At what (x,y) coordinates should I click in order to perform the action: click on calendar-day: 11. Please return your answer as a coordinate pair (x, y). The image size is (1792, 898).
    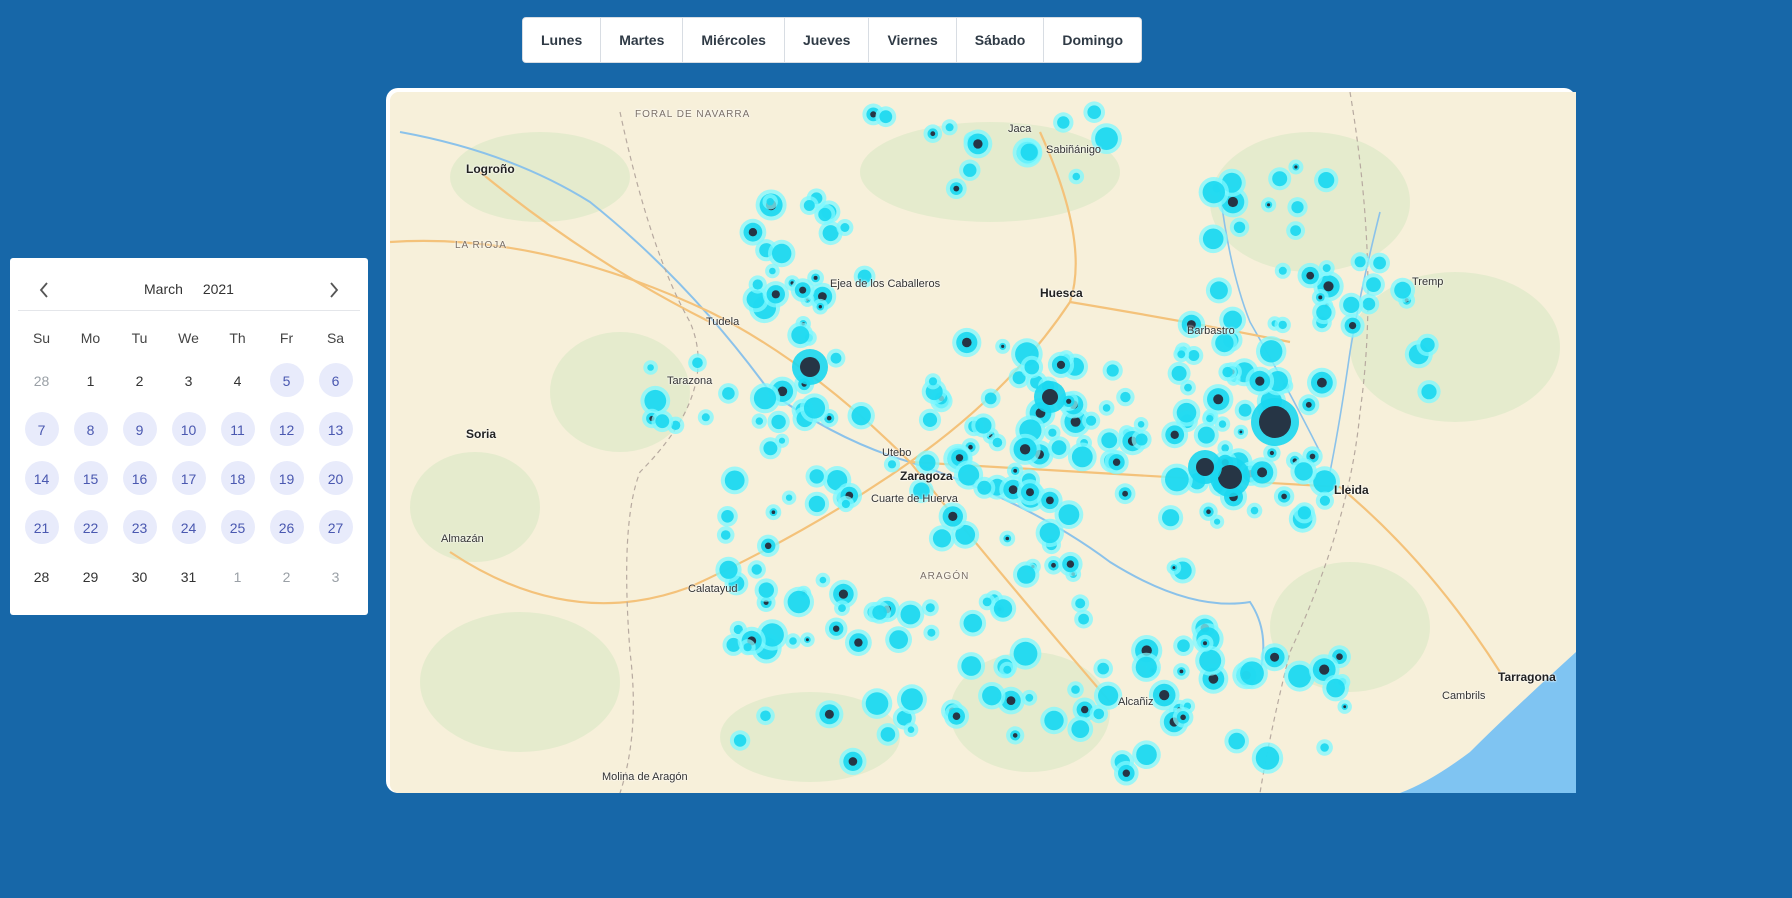
    Looking at the image, I should click on (237, 429).